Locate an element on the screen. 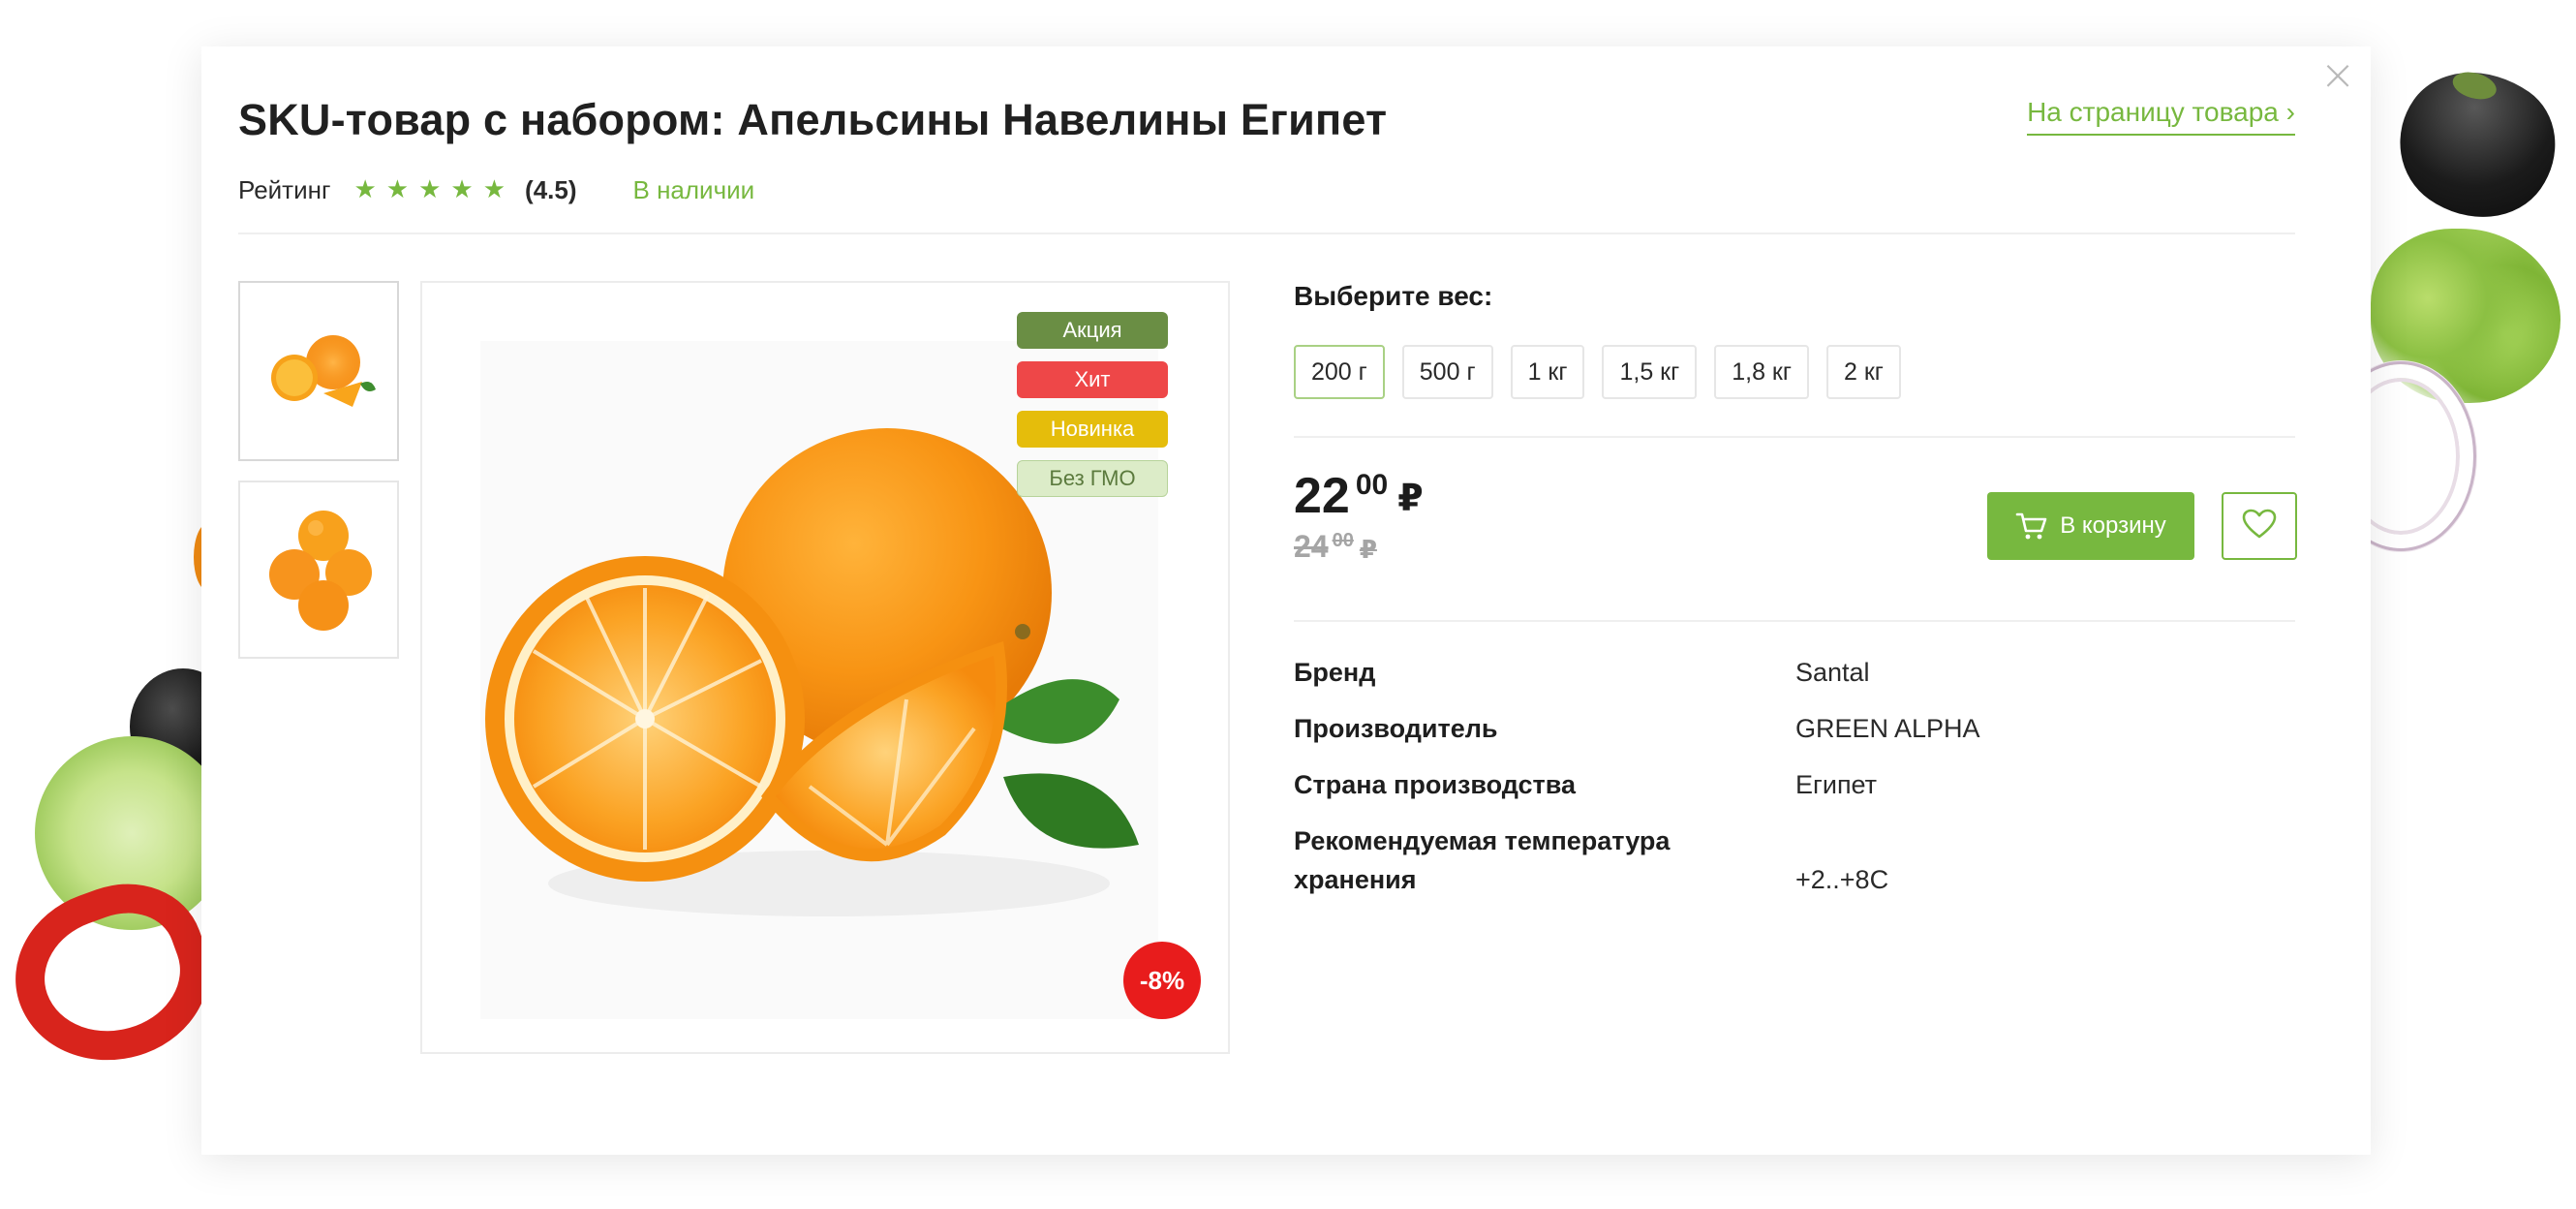 This screenshot has height=1209, width=2576. property-row: Страна производства Египет is located at coordinates (1794, 784).